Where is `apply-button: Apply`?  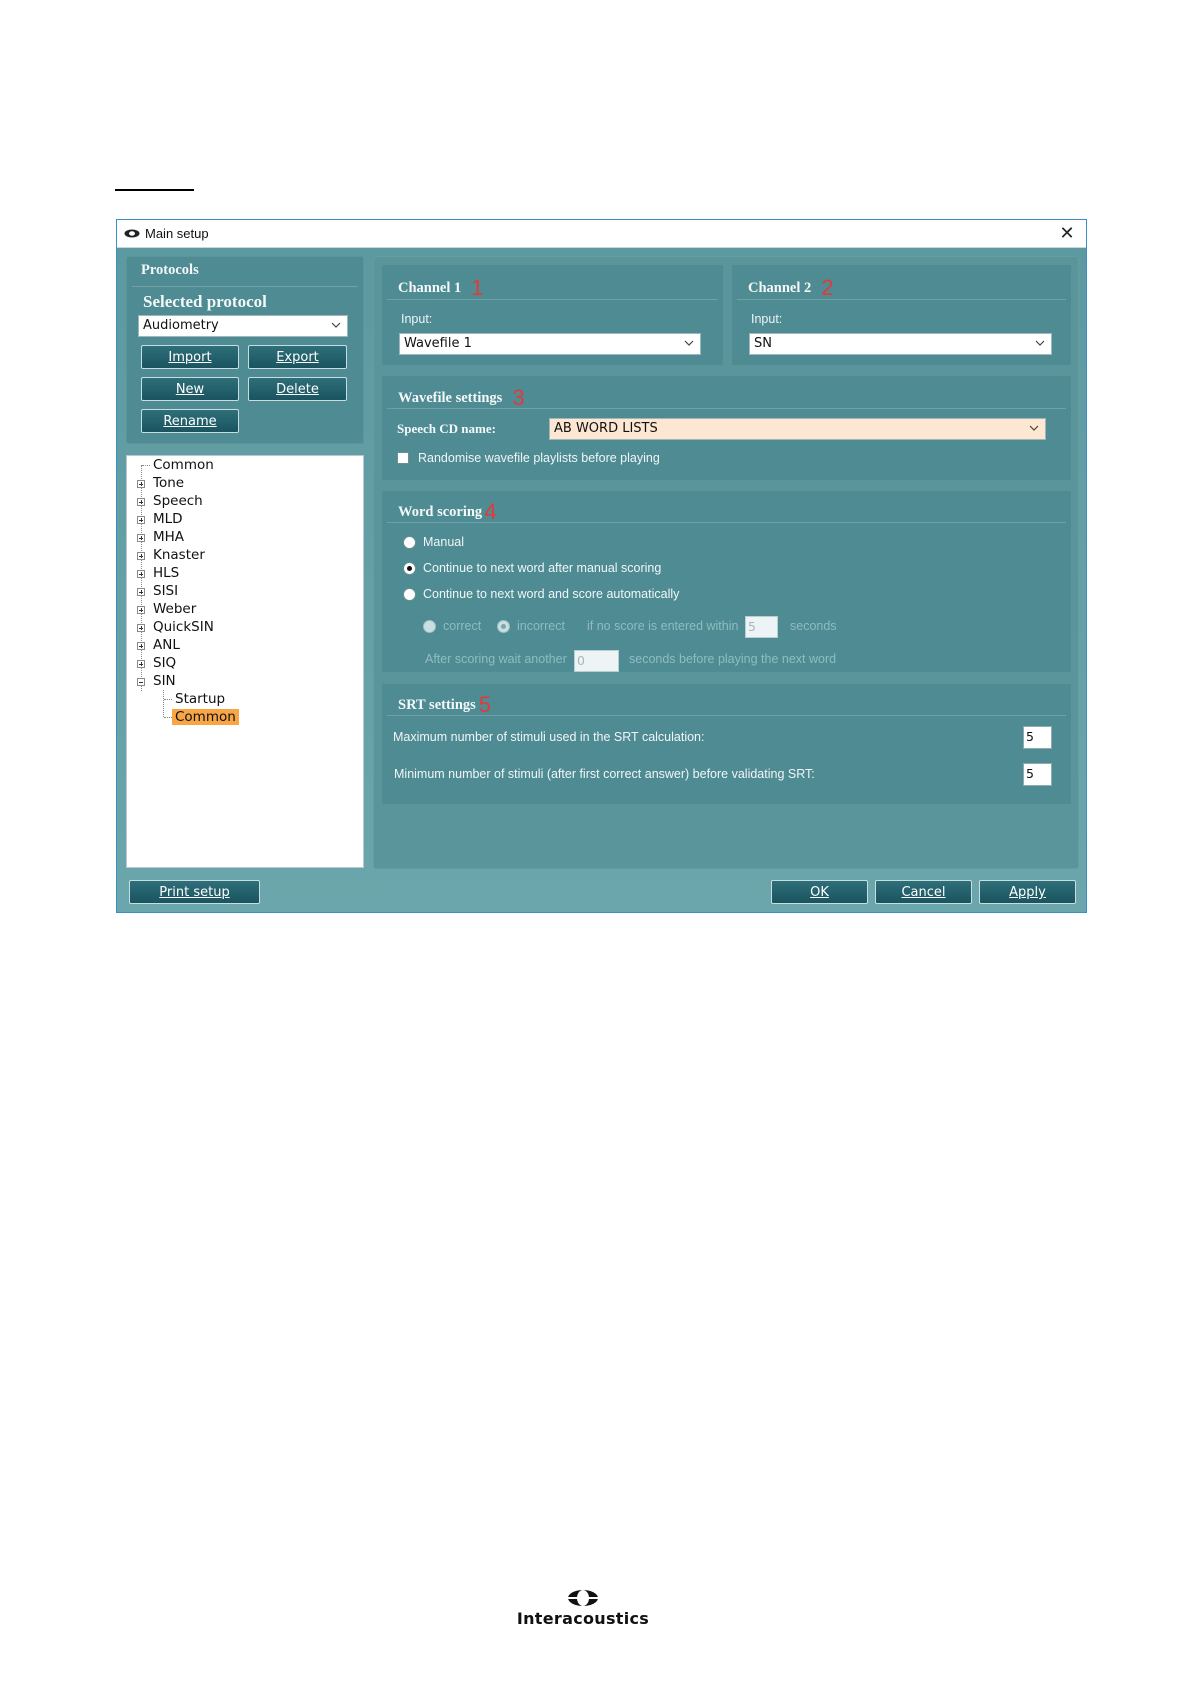 apply-button: Apply is located at coordinates (1027, 892).